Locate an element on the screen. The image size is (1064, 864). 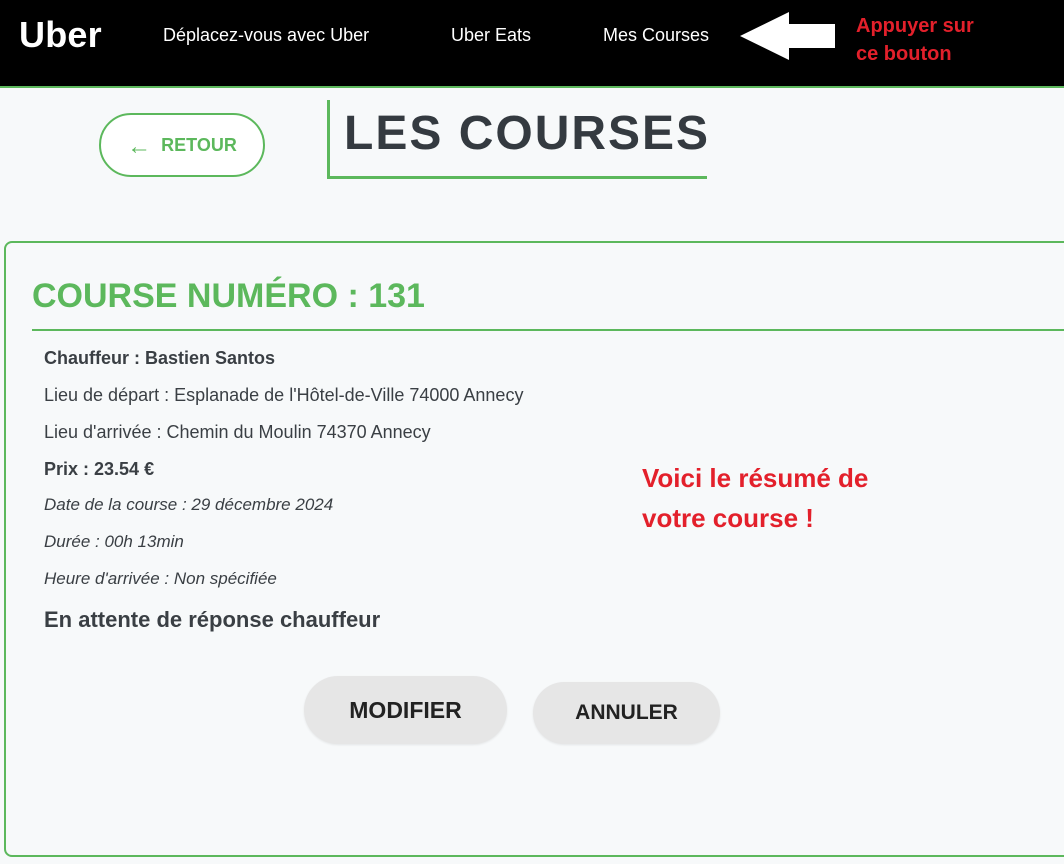
cancel-button: ANNULER is located at coordinates (626, 713).